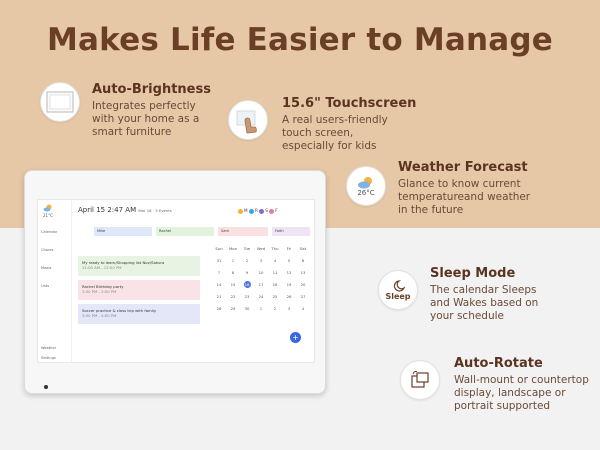  What do you see at coordinates (47, 208) in the screenshot?
I see `screen-weather-icon` at bounding box center [47, 208].